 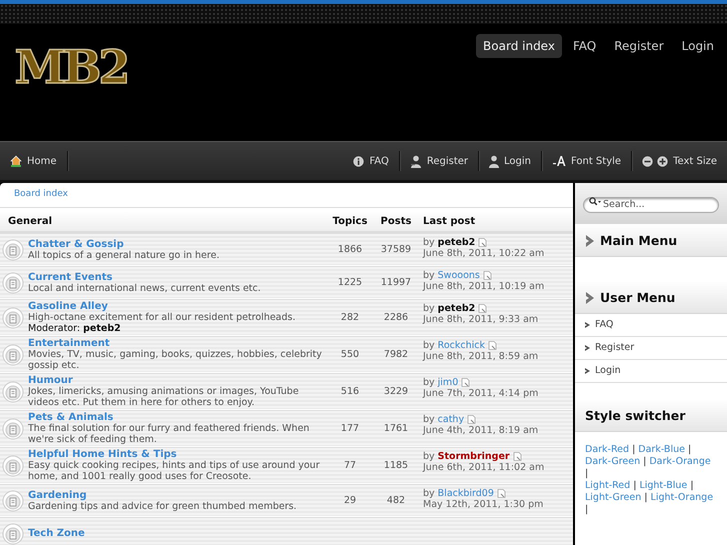 What do you see at coordinates (176, 417) in the screenshot?
I see `forum-title-link: Pets & Animals` at bounding box center [176, 417].